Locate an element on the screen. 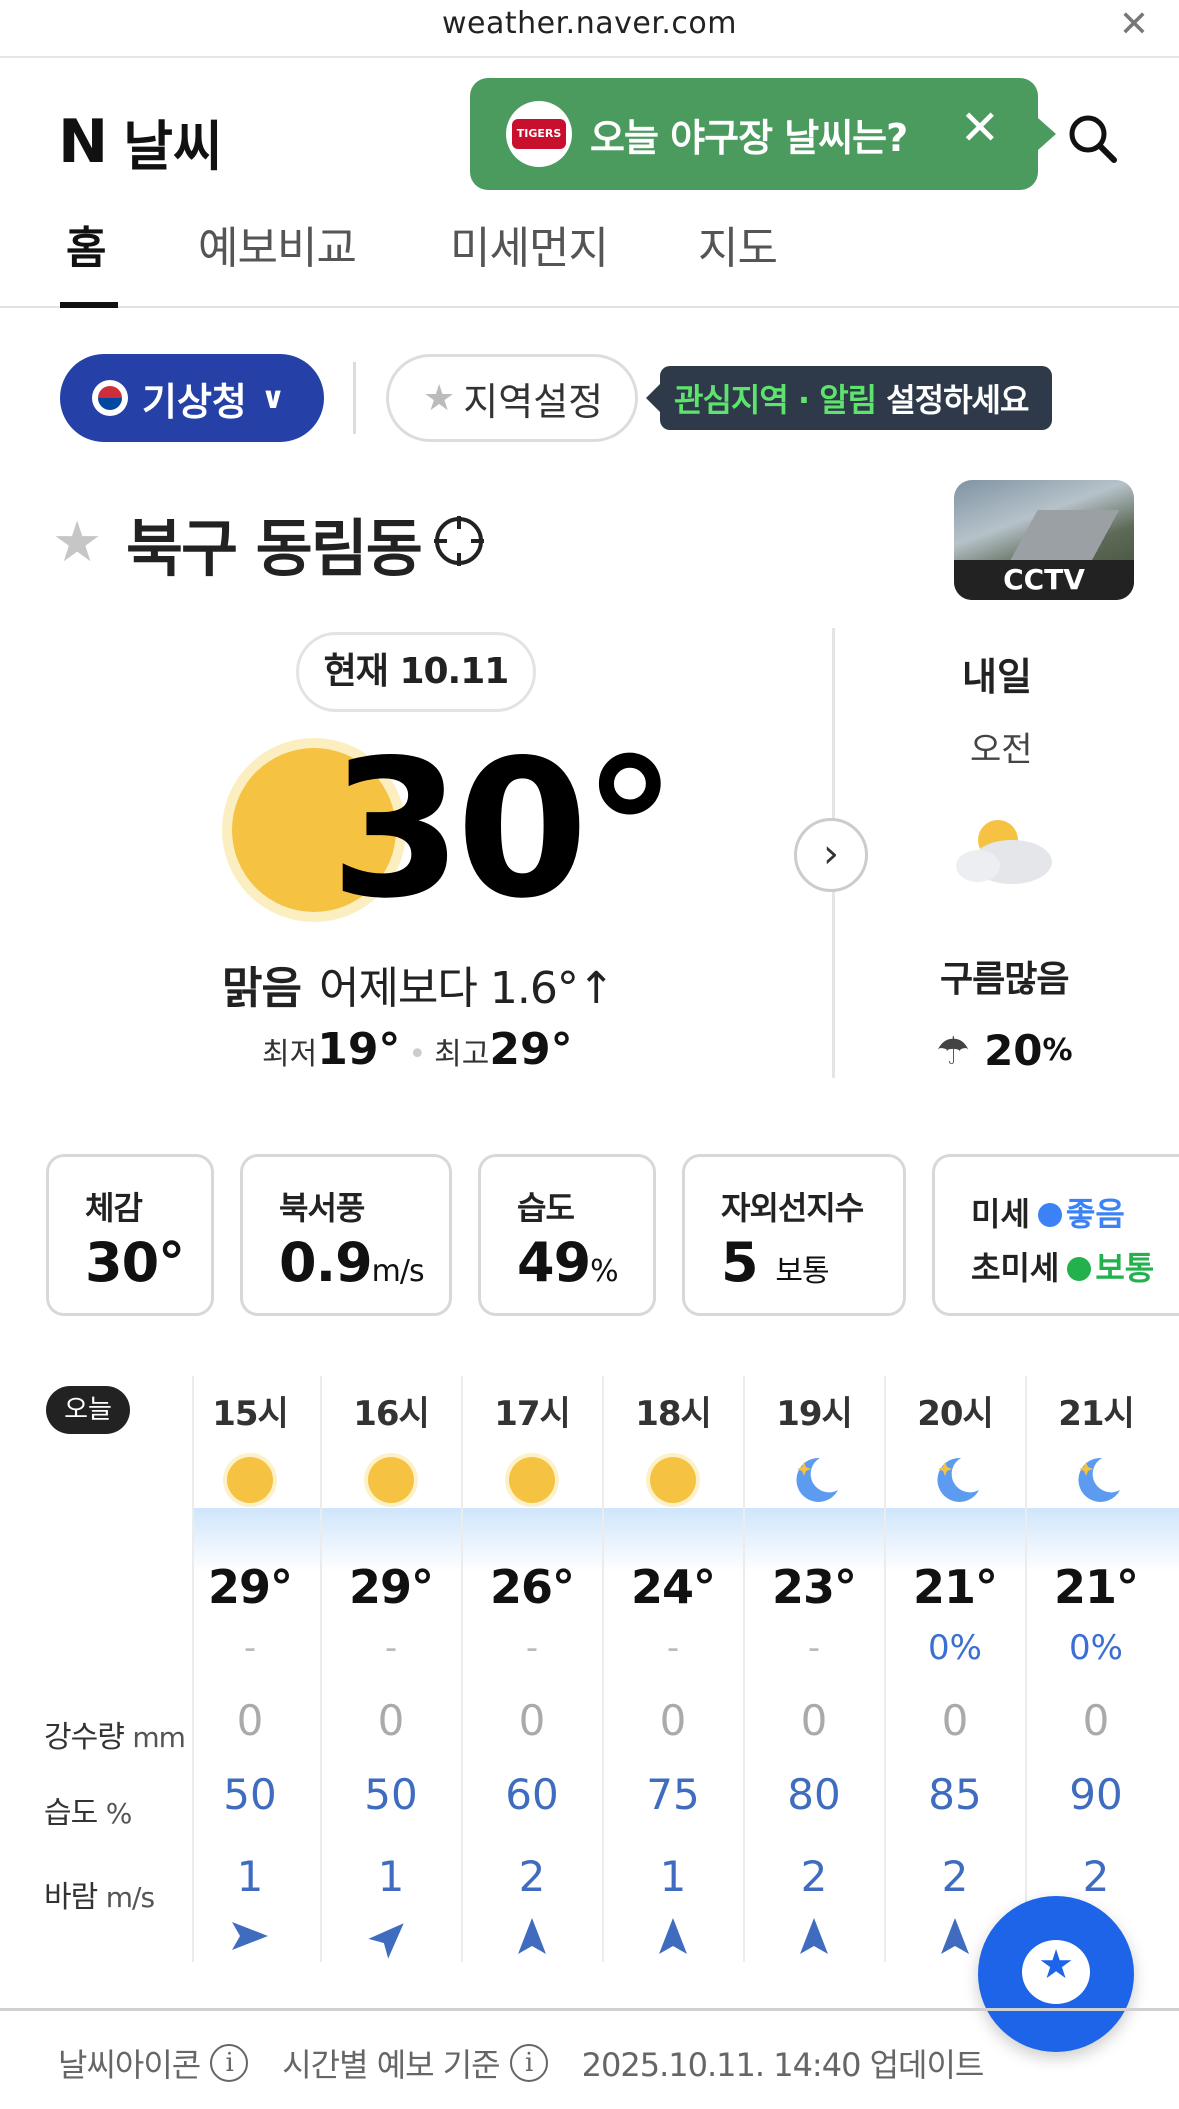  main-tabs: 홈 예보비교 미세먼지 지도 is located at coordinates (589, 258).